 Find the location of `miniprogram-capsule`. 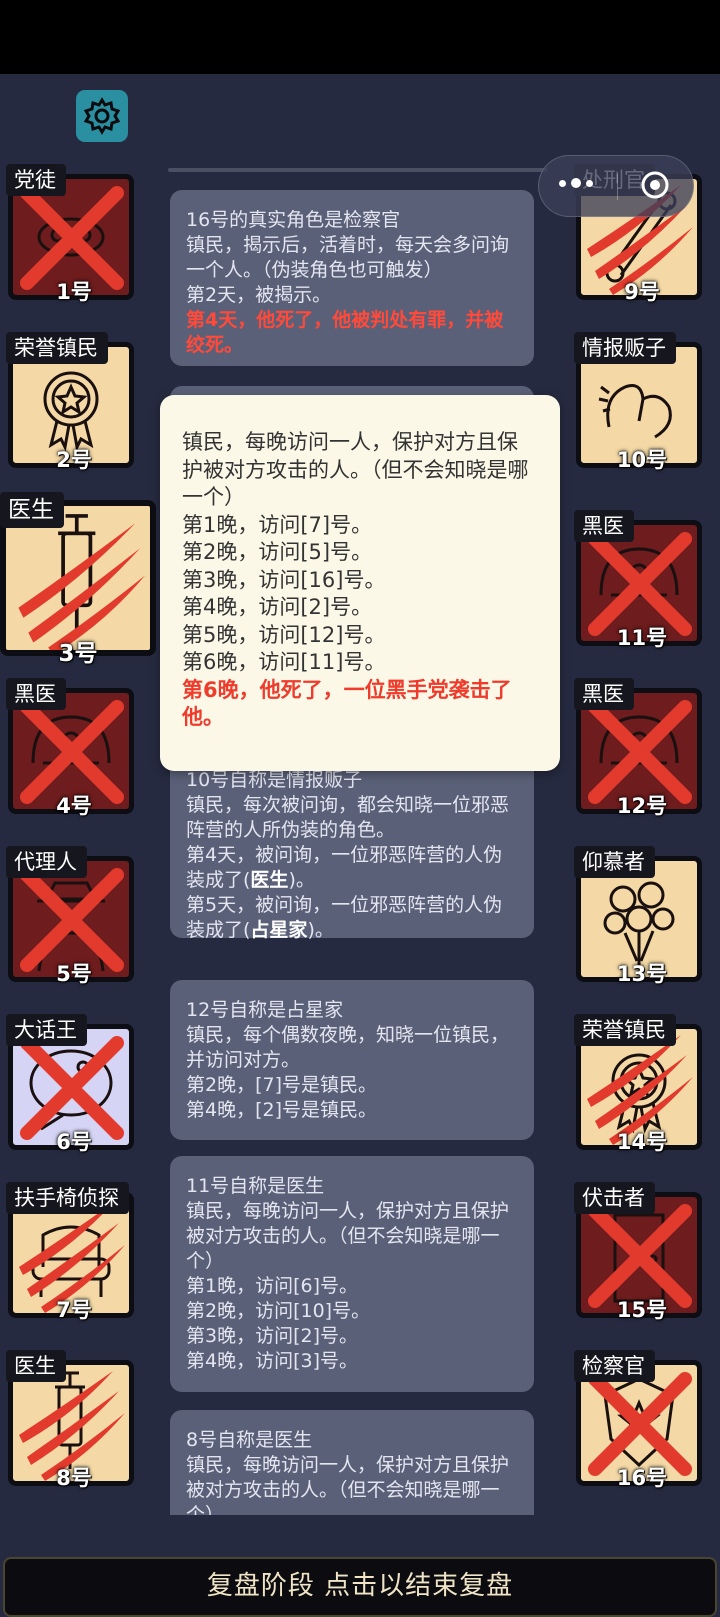

miniprogram-capsule is located at coordinates (616, 186).